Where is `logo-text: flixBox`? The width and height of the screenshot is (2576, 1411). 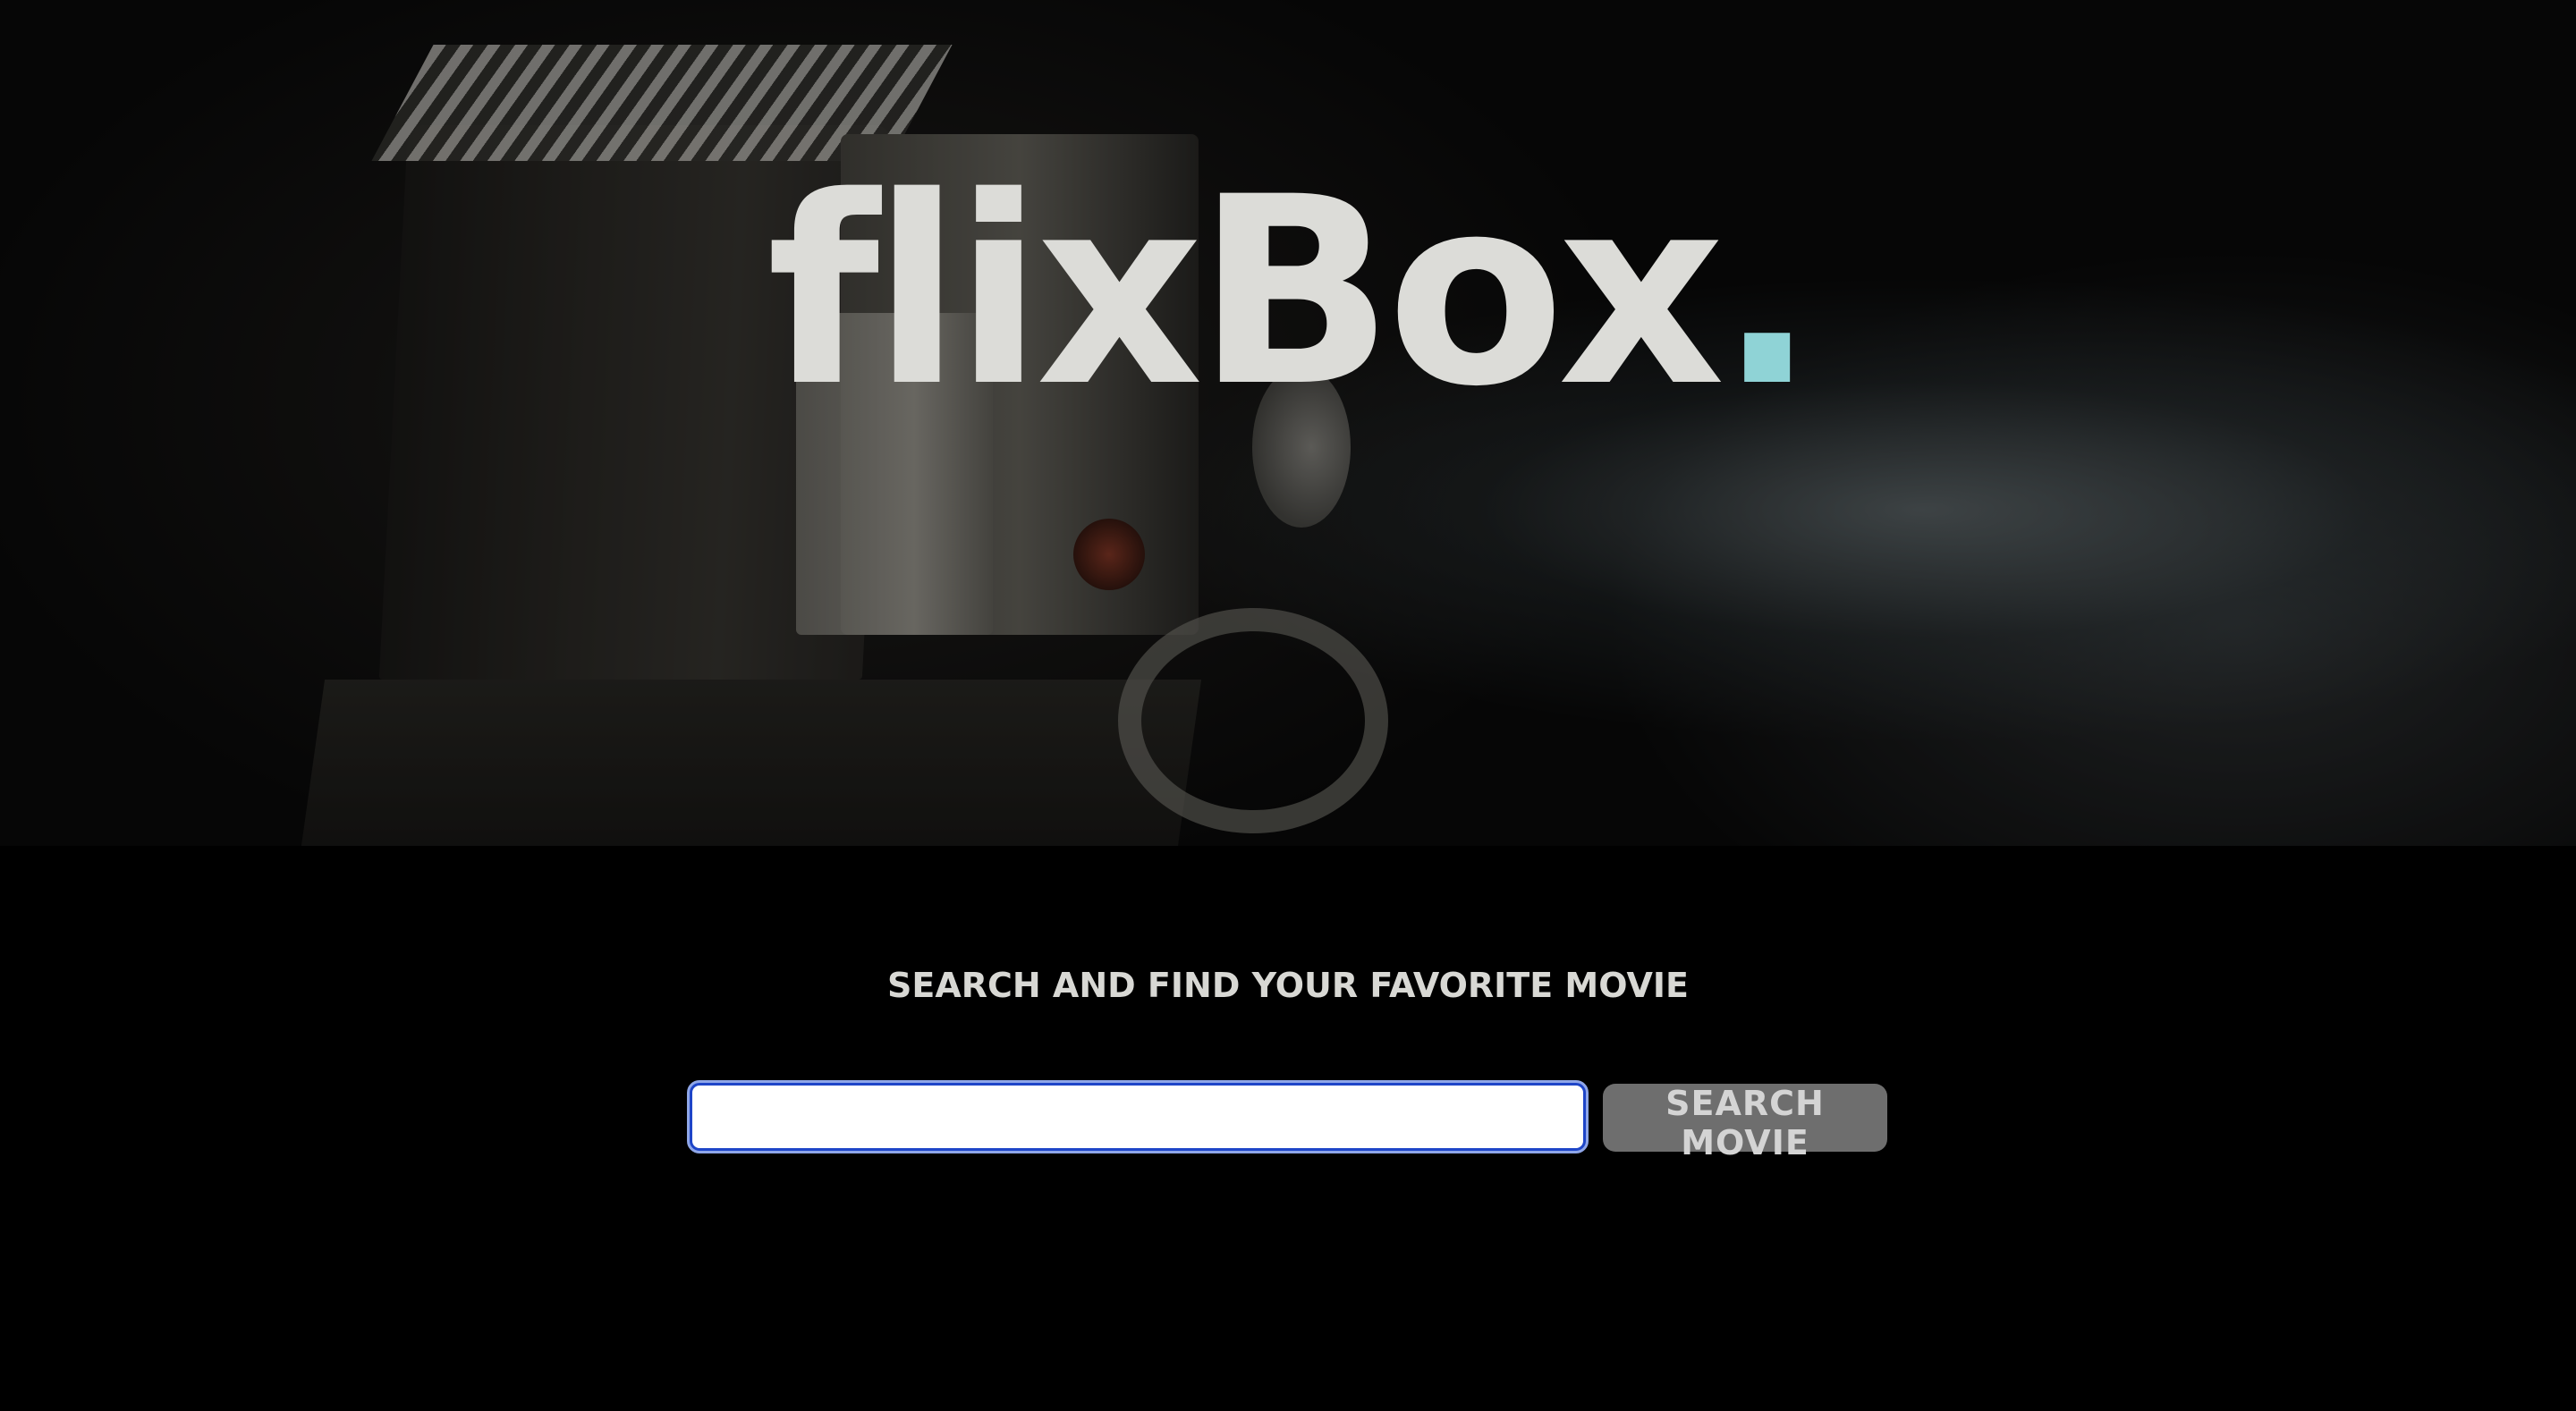 logo-text: flixBox is located at coordinates (1245, 293).